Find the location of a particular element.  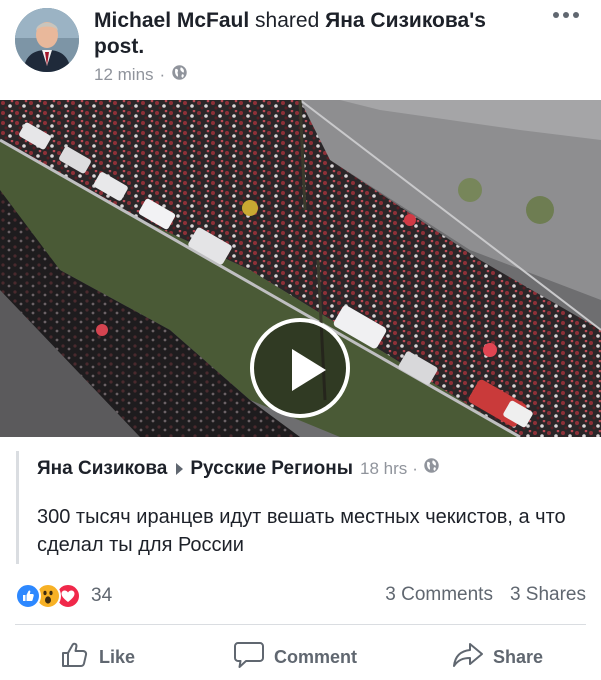

like-reaction-icon is located at coordinates (28, 596).